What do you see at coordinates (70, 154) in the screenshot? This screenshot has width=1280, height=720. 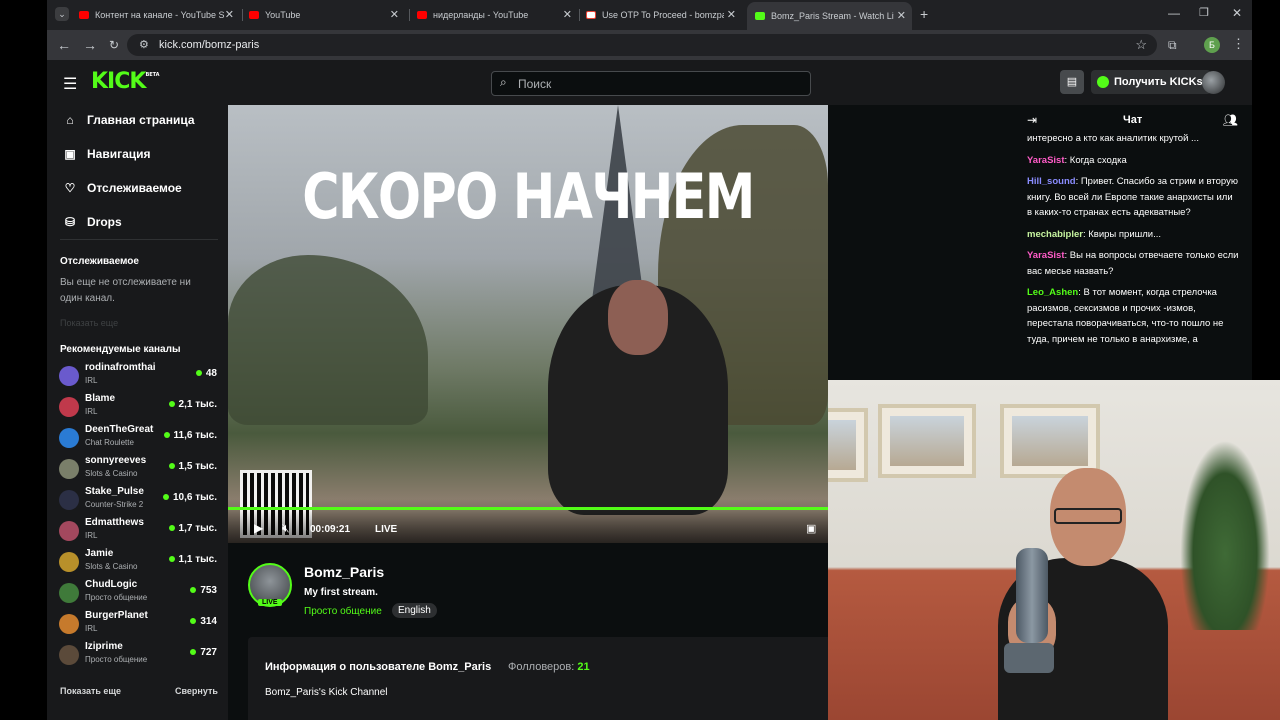 I see `browse-icon: ▣` at bounding box center [70, 154].